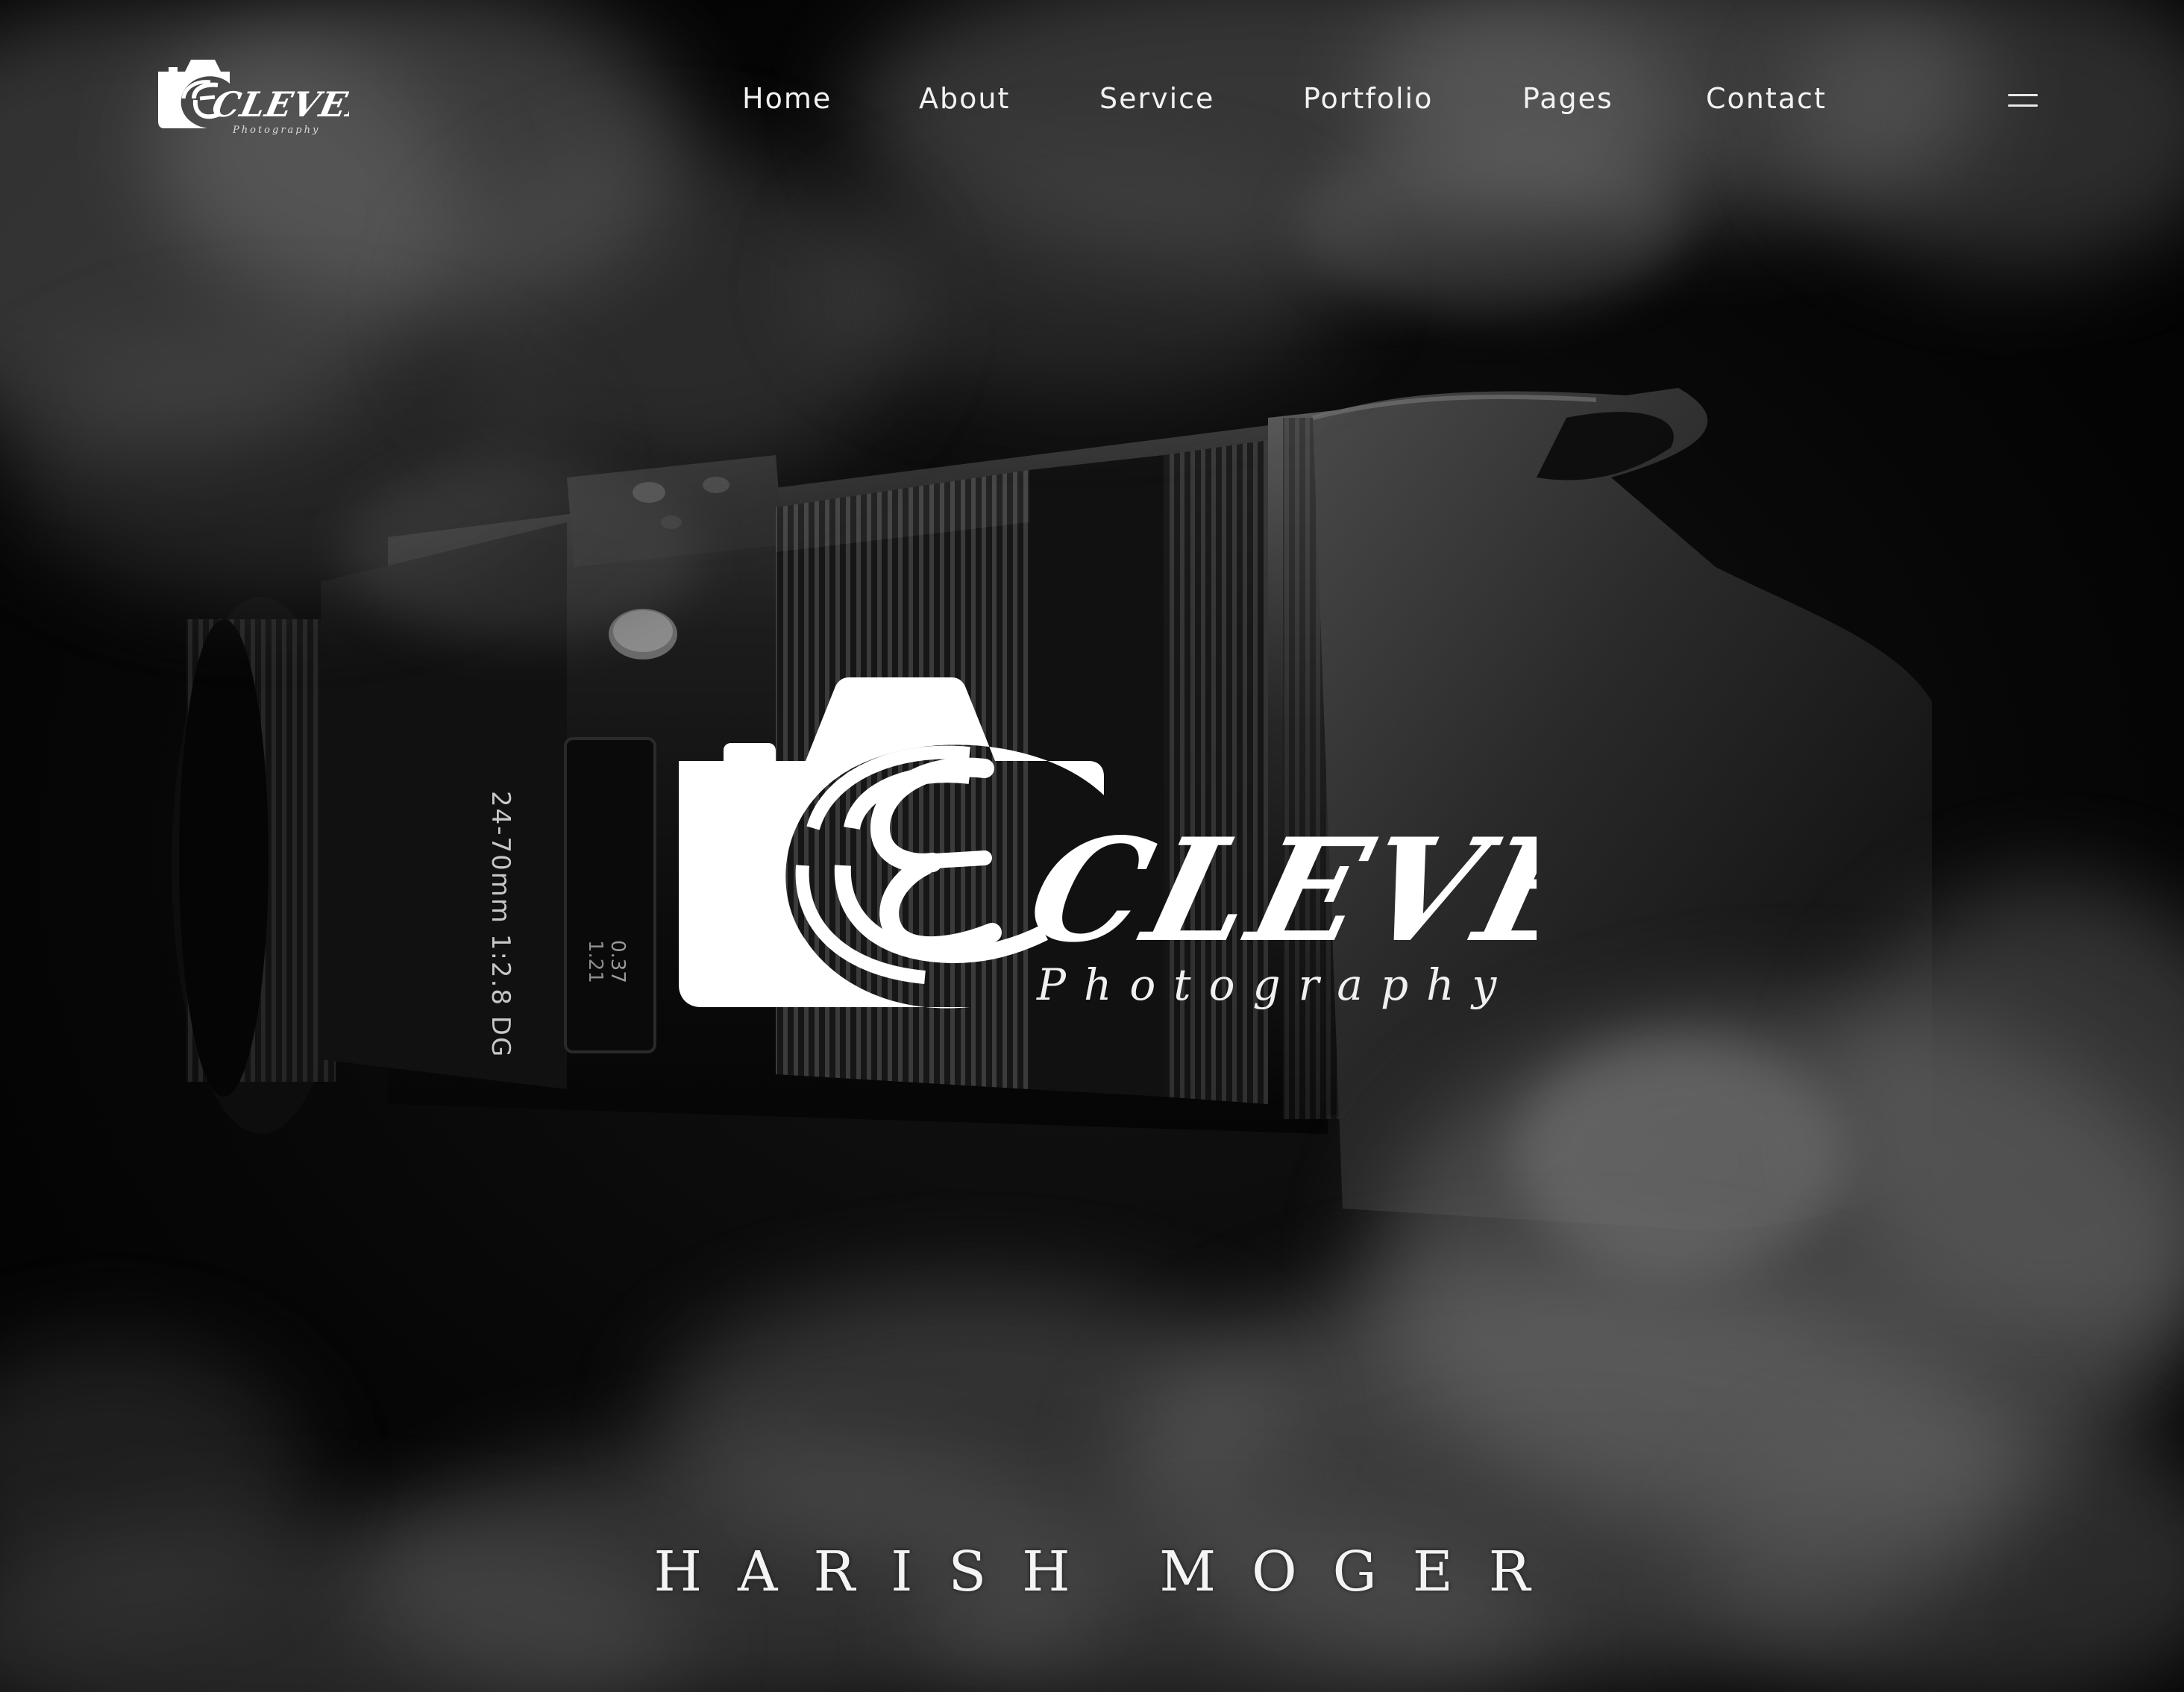  Describe the element at coordinates (964, 98) in the screenshot. I see `nav-link-about: About` at that location.